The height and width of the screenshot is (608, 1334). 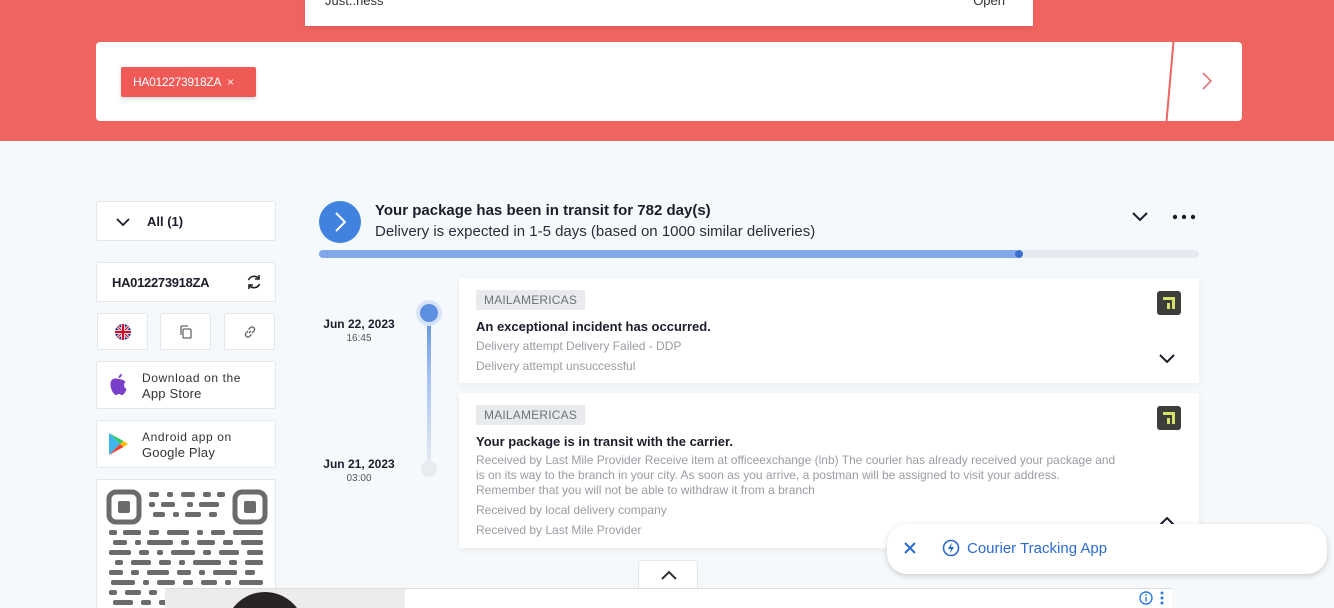 I want to click on filter-all-label: All (1), so click(x=165, y=221).